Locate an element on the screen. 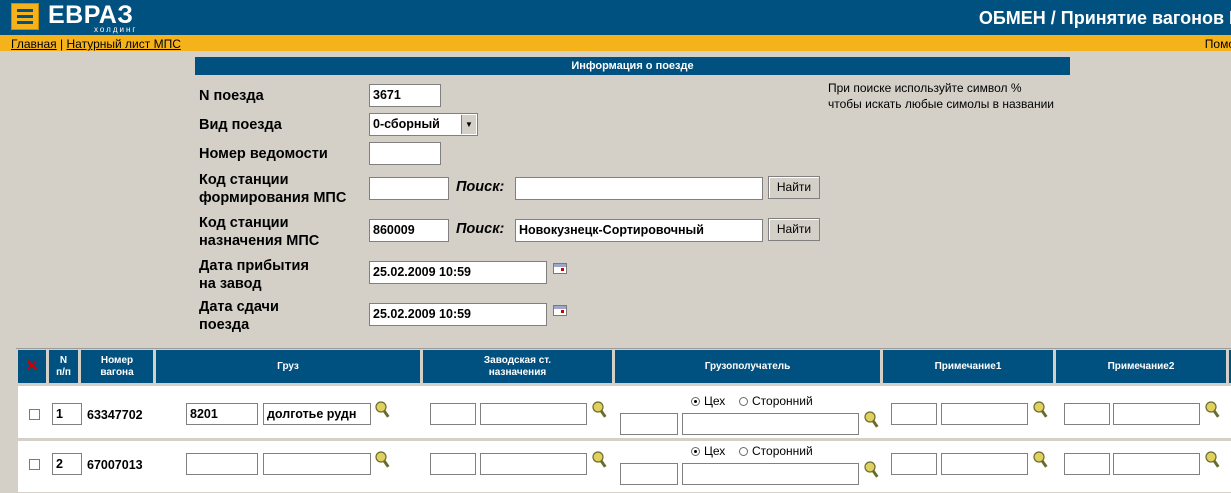 The image size is (1231, 493). column-header-consignee: Грузополучатель is located at coordinates (747, 366).